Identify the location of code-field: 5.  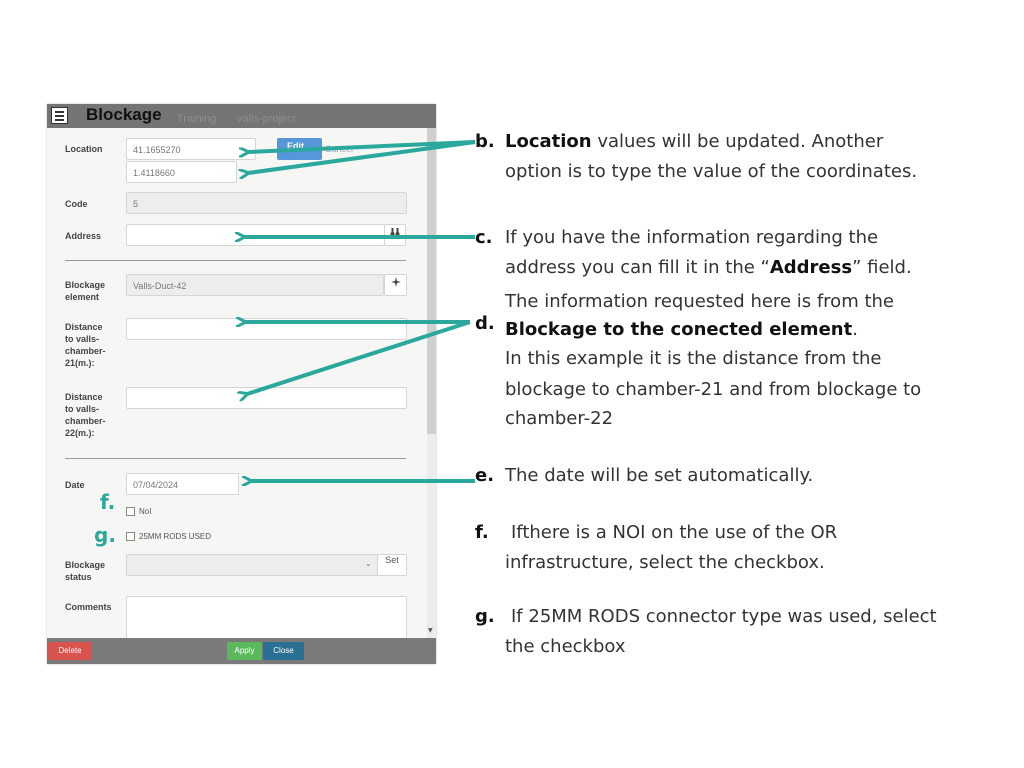
(266, 203).